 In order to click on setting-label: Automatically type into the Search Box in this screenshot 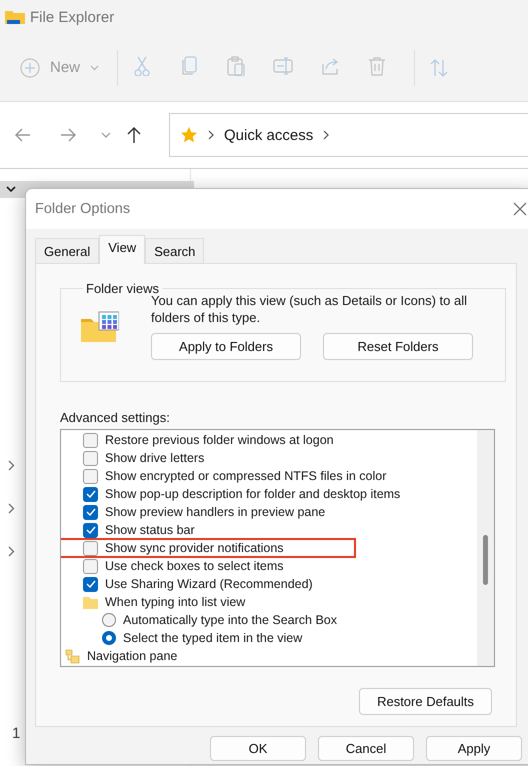, I will do `click(230, 620)`.